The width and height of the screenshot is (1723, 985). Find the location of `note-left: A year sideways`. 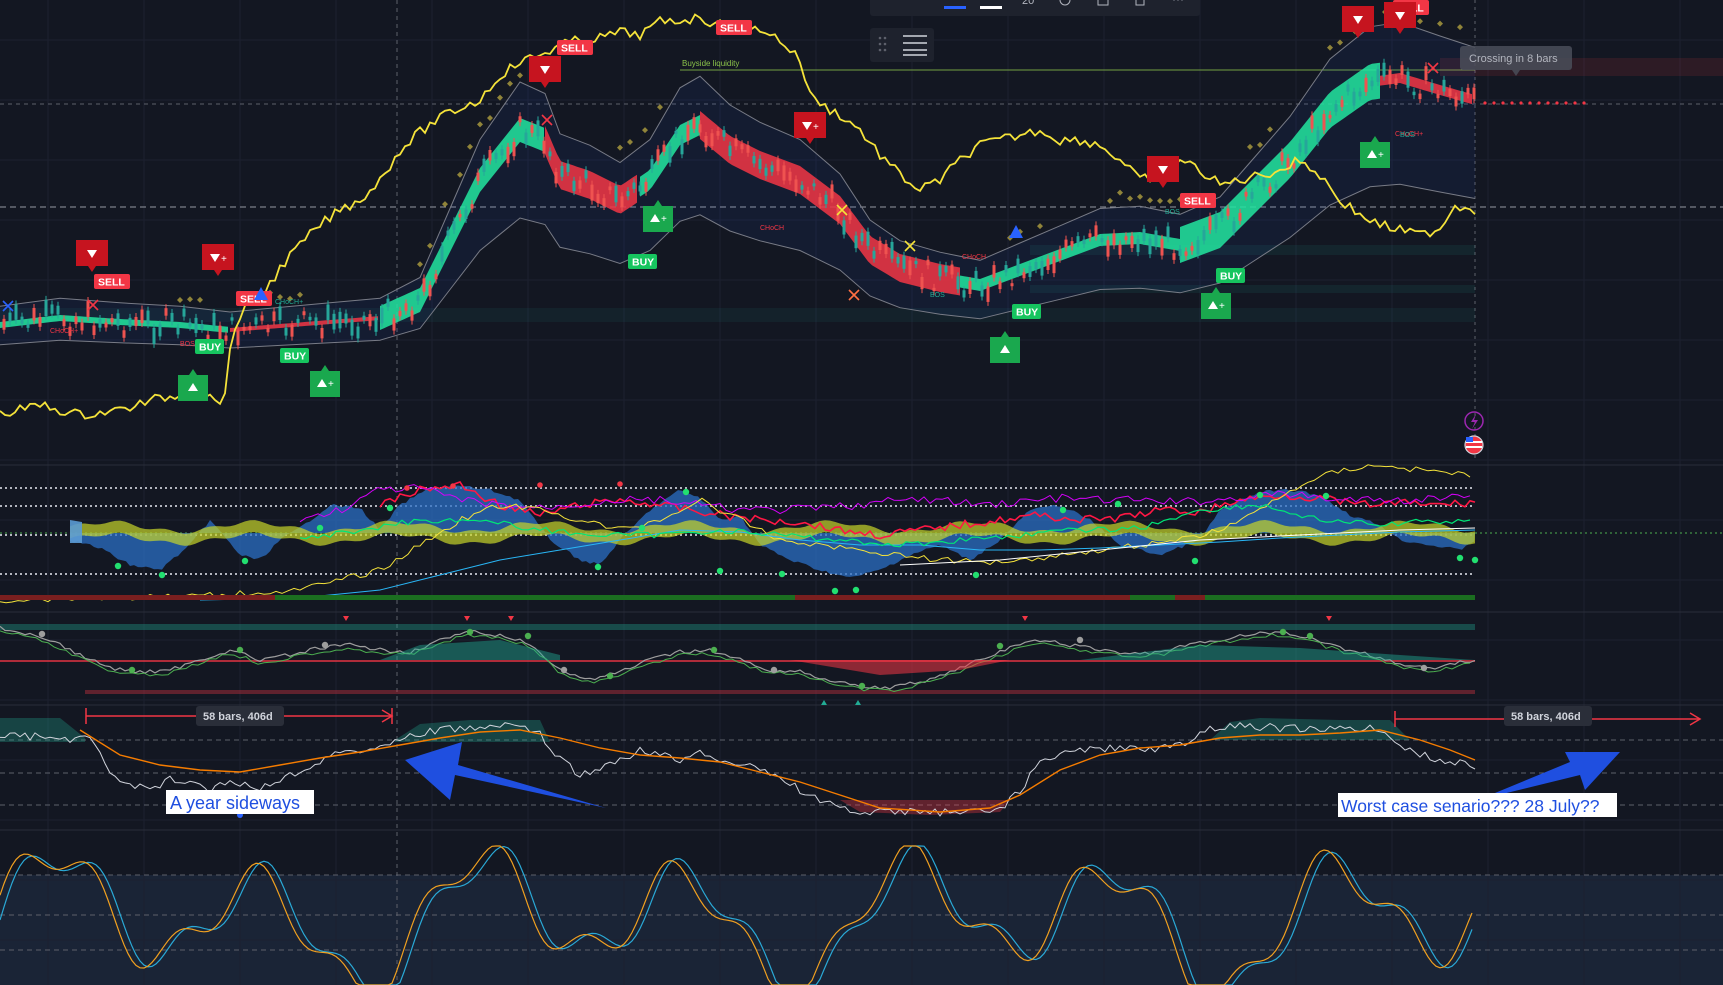

note-left: A year sideways is located at coordinates (240, 802).